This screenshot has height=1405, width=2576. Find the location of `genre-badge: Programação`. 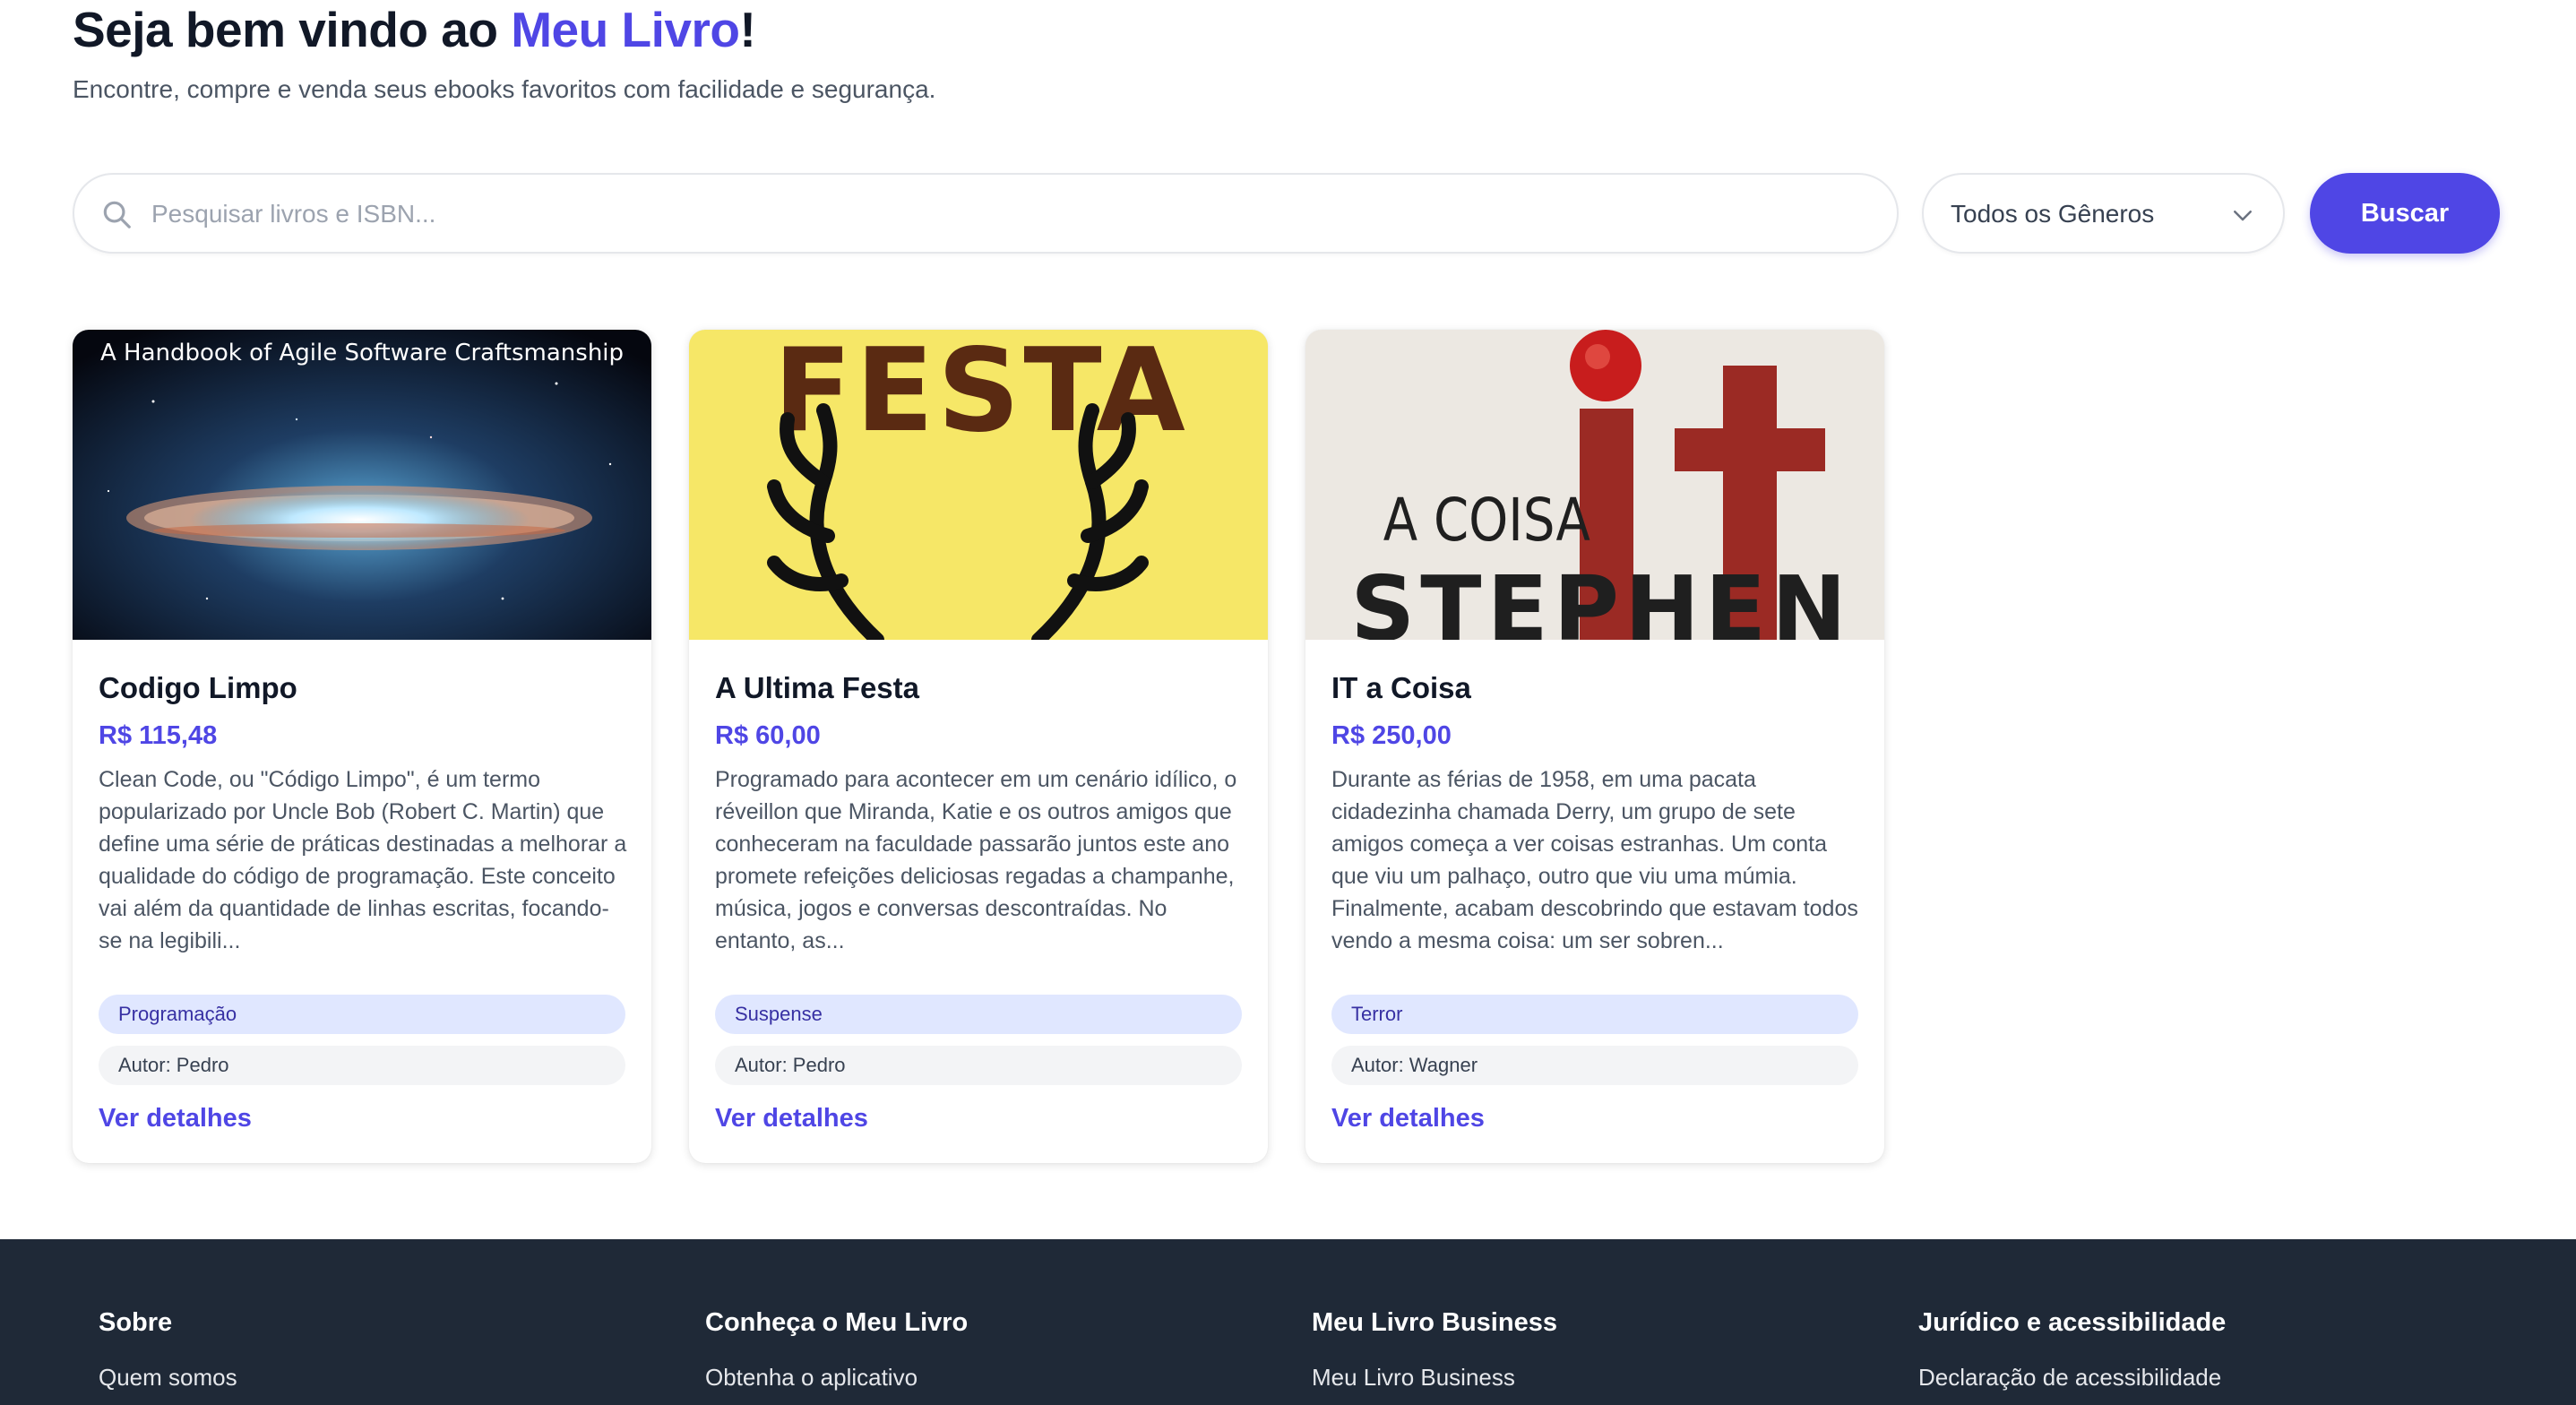

genre-badge: Programação is located at coordinates (362, 1015).